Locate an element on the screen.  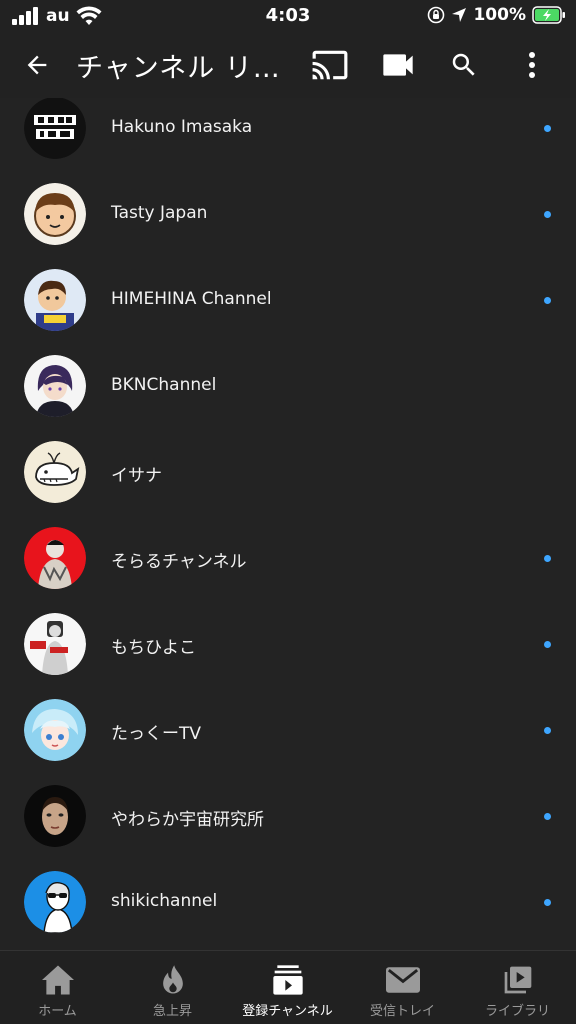
channel-name: イサナ is located at coordinates (136, 476).